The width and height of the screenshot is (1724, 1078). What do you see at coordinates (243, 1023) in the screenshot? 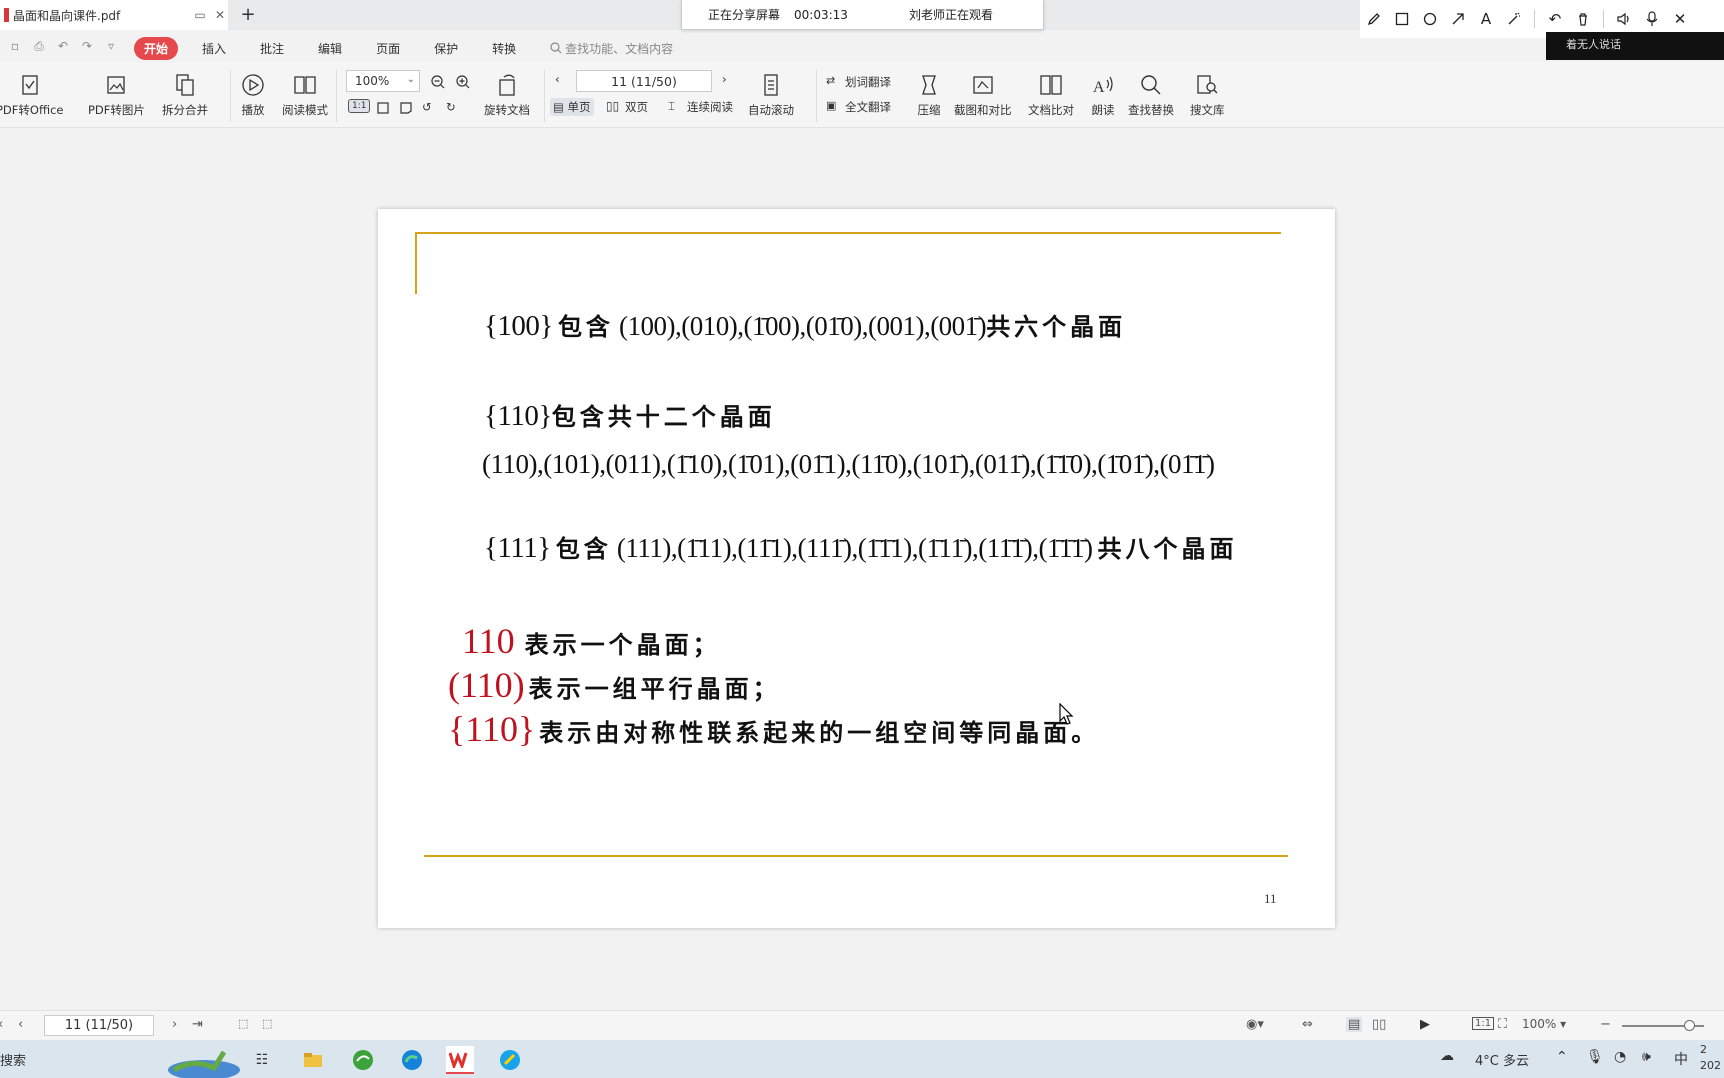
I see `back-icon: ⬚` at bounding box center [243, 1023].